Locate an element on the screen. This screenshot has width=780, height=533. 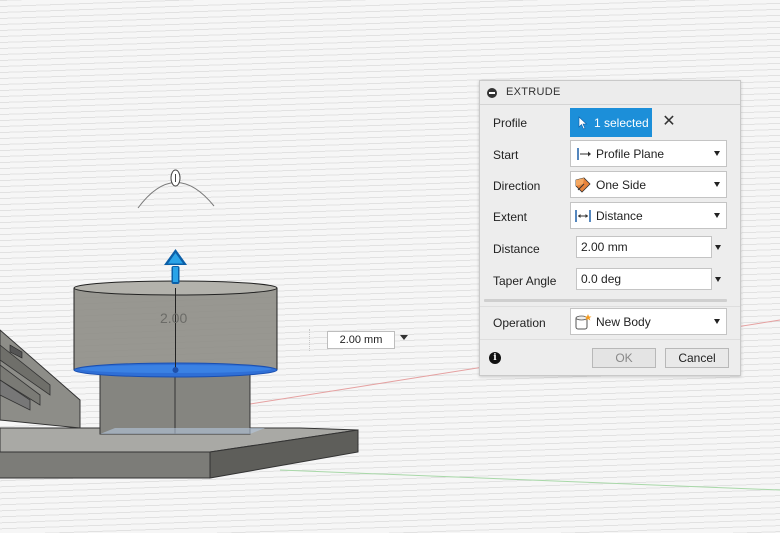
taper-angle-row: Taper Angle 0.0 deg is located at coordinates (611, 283).